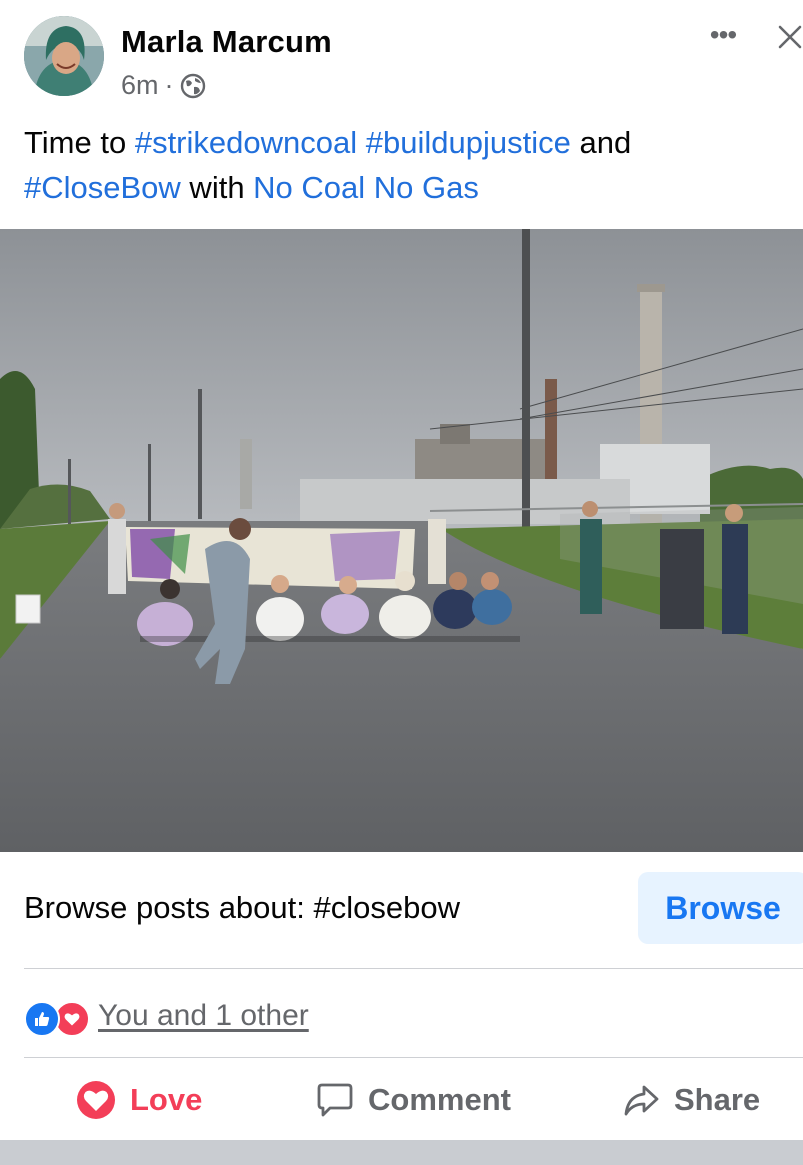 This screenshot has height=1165, width=803. Describe the element at coordinates (42, 1019) in the screenshot. I see `like-icon` at that location.